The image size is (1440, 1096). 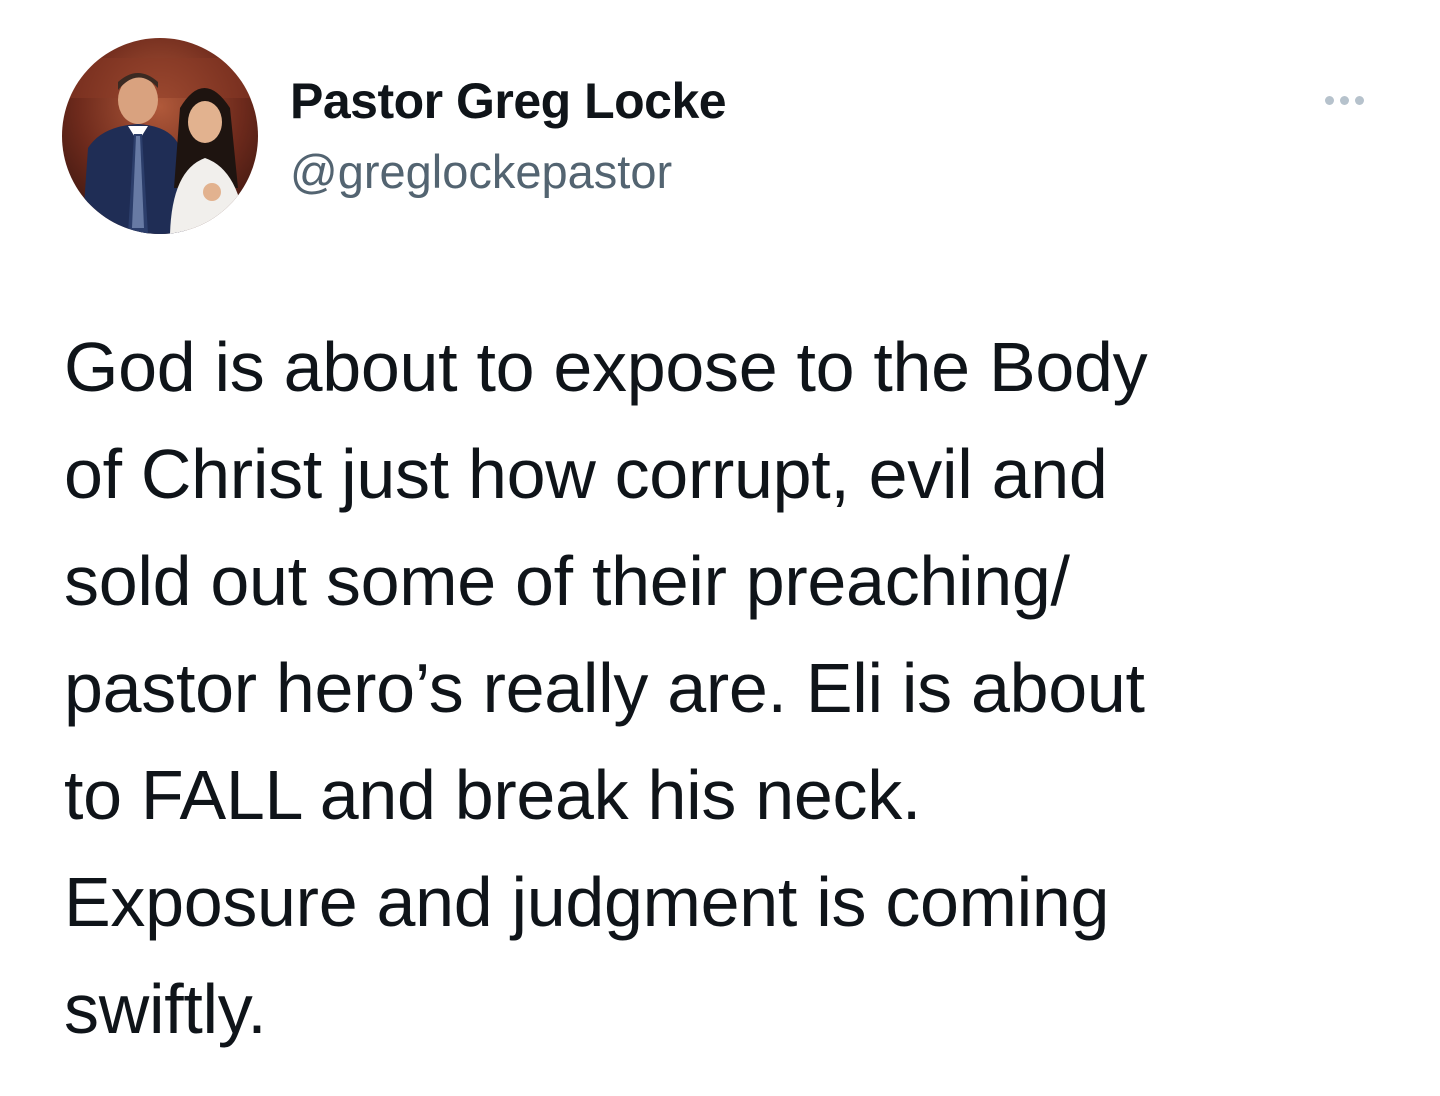 I want to click on tweet-text-line: Exposure and judgment is coming, so click(x=587, y=902).